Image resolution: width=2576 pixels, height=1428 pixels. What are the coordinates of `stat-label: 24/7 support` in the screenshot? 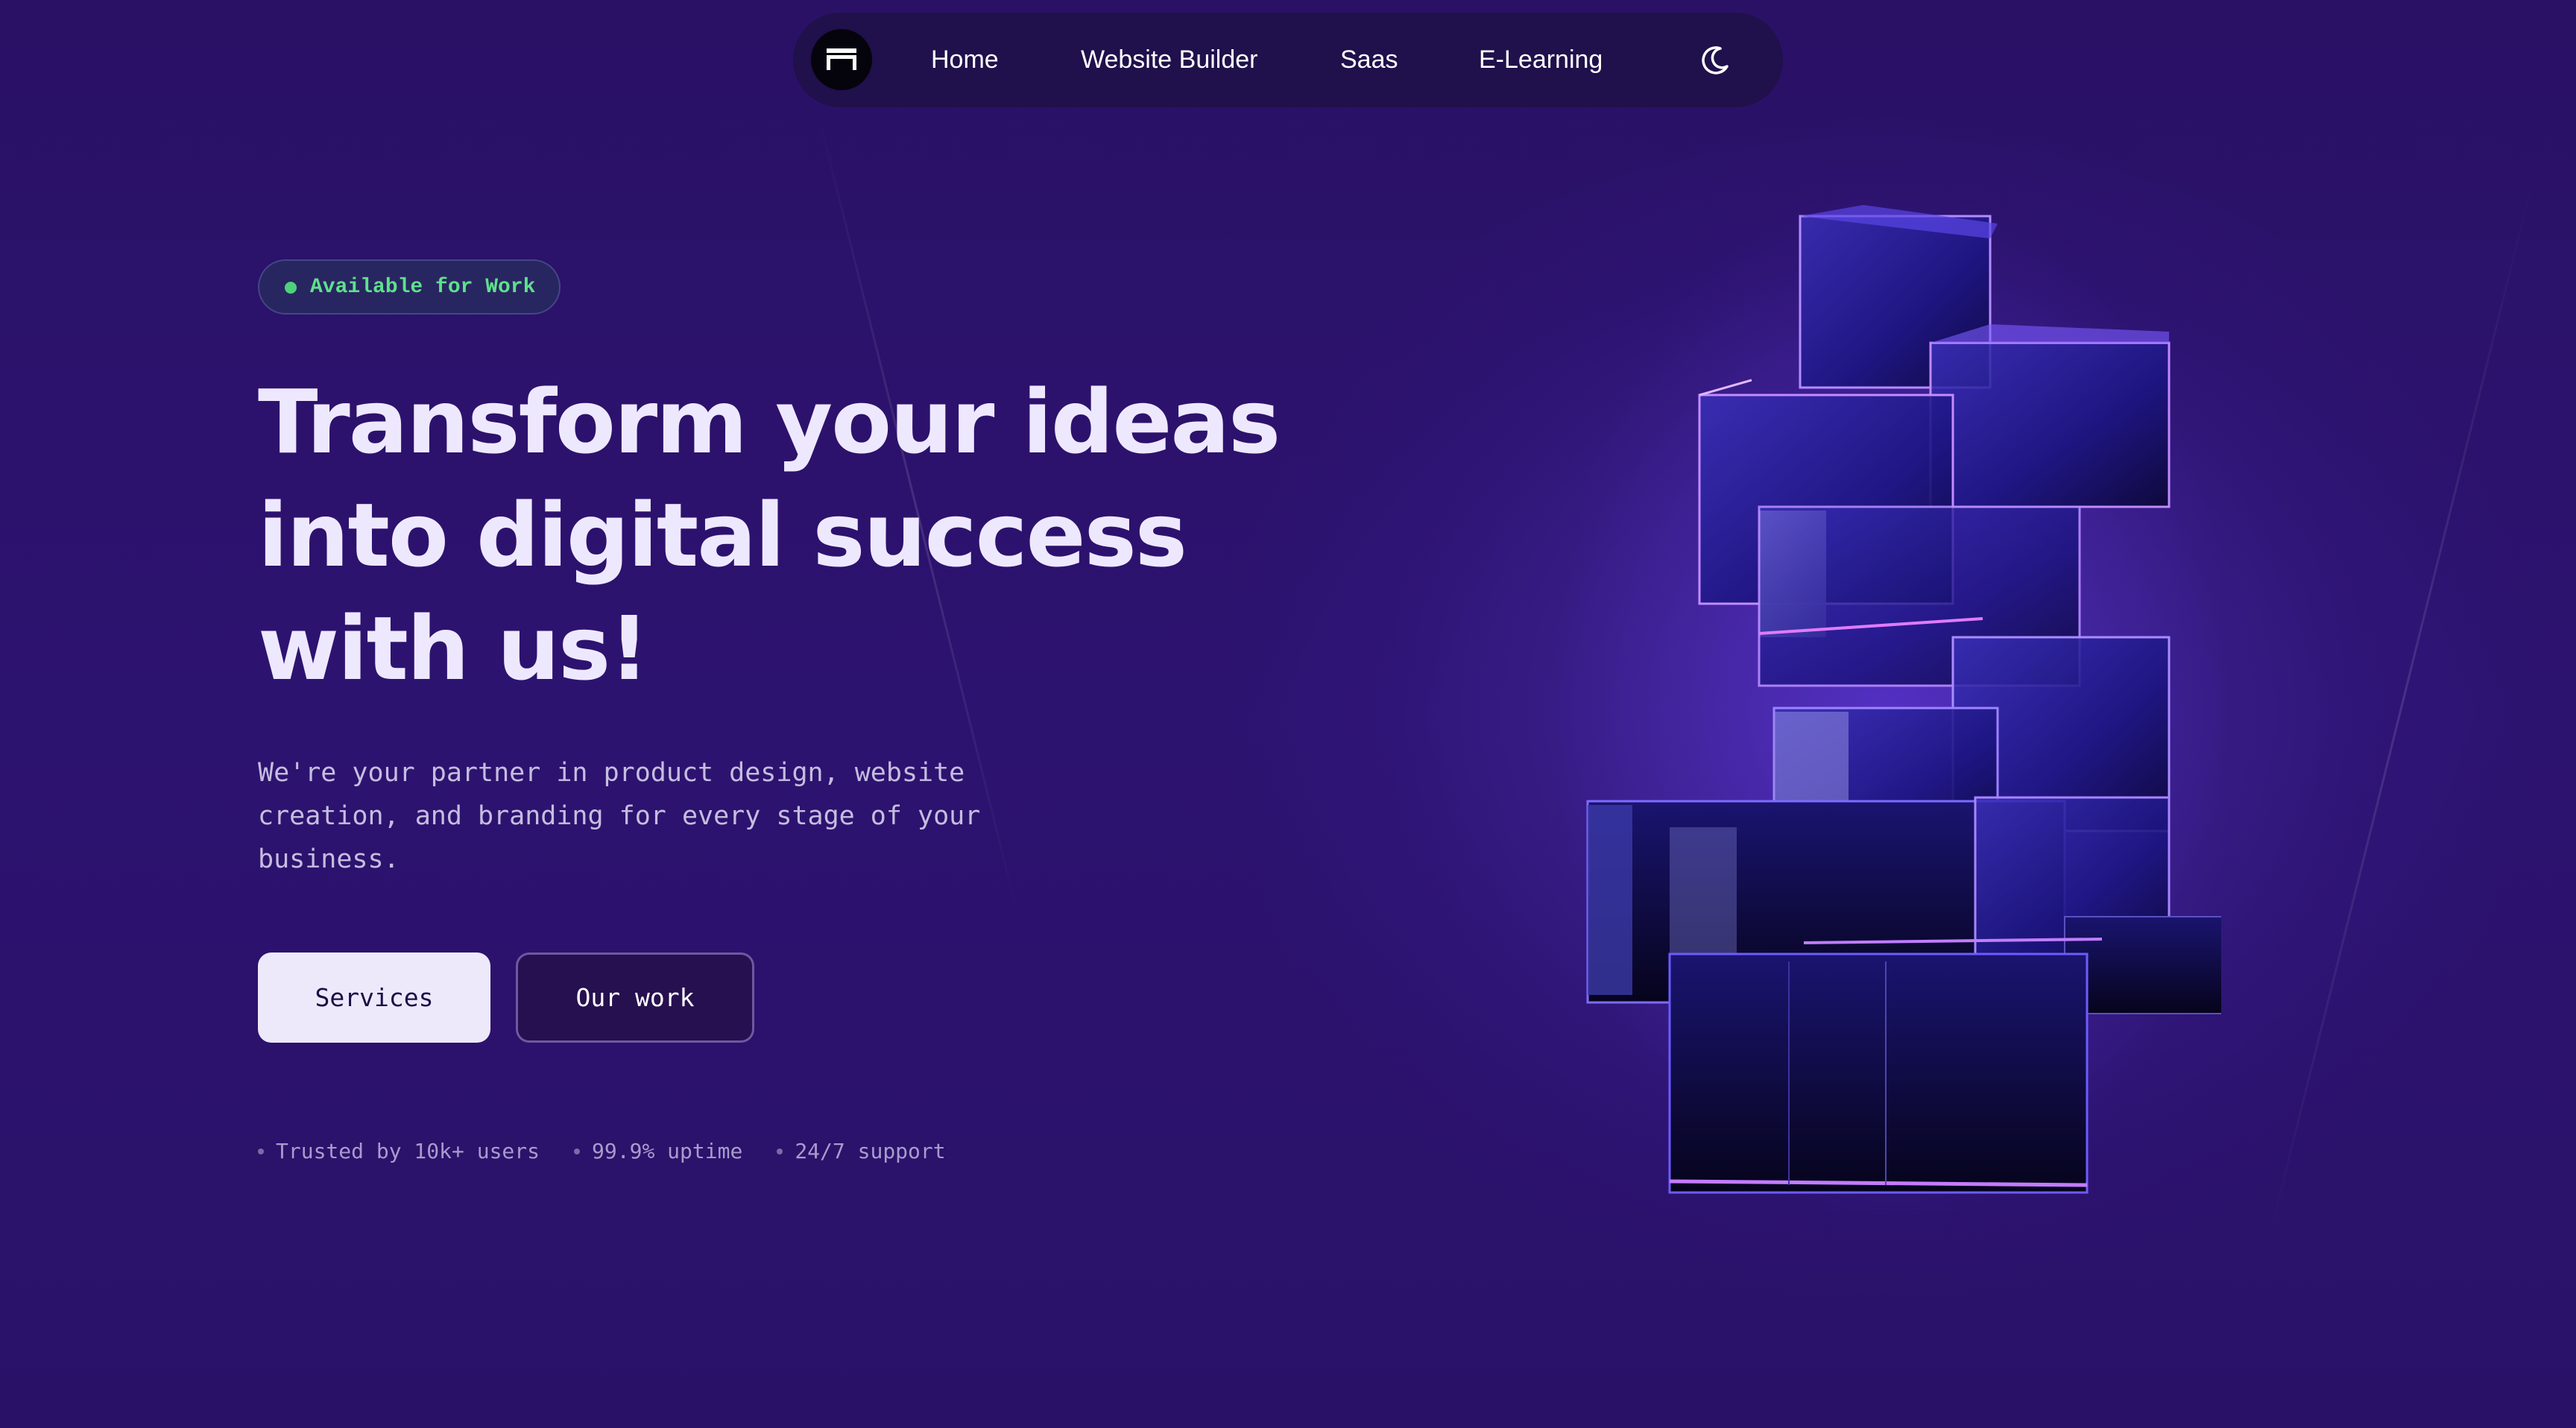 It's located at (871, 1151).